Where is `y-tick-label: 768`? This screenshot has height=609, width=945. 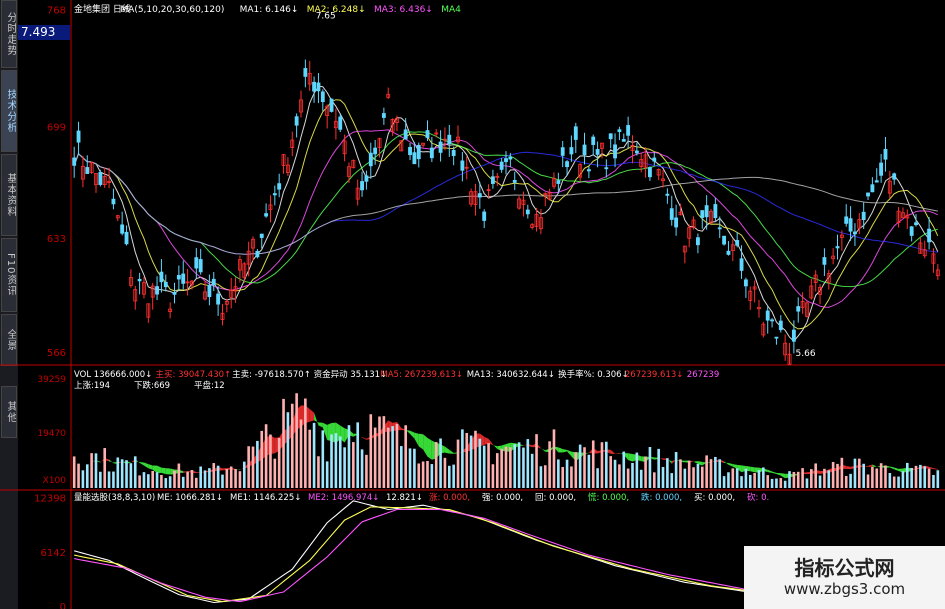 y-tick-label: 768 is located at coordinates (56, 10).